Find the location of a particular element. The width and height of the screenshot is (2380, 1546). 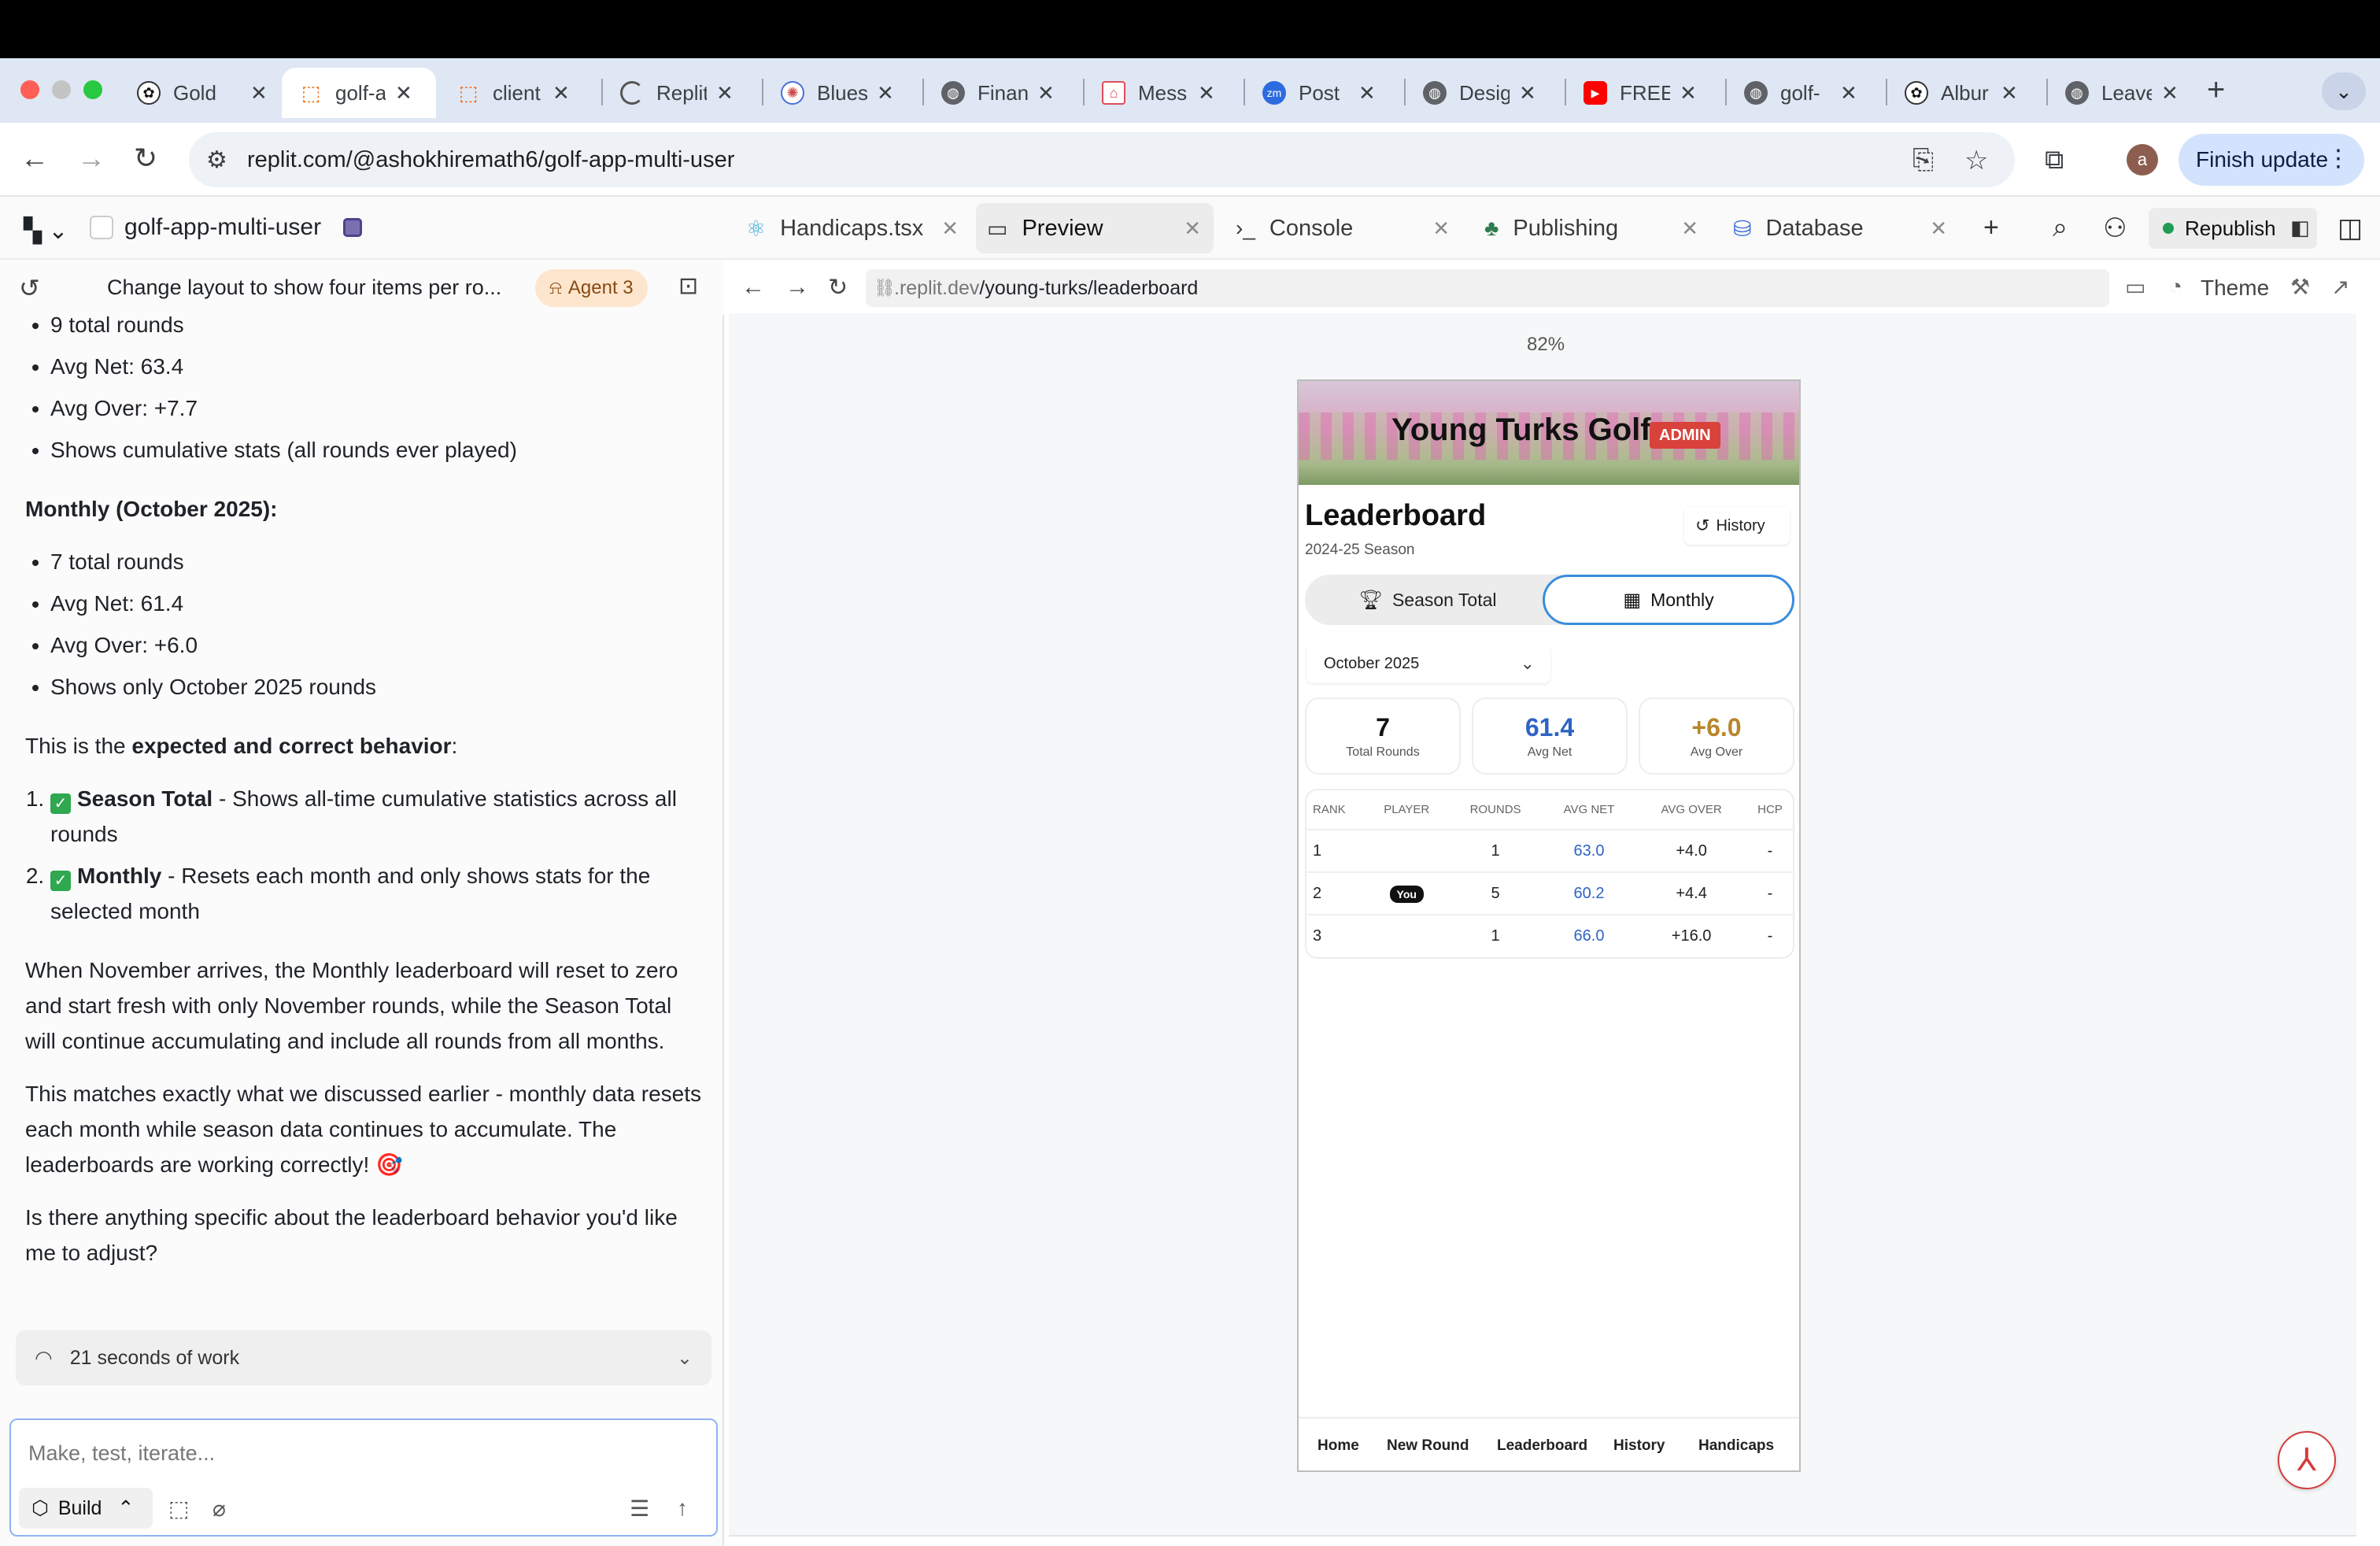

browser-tab-label: Post is located at coordinates (1319, 93).